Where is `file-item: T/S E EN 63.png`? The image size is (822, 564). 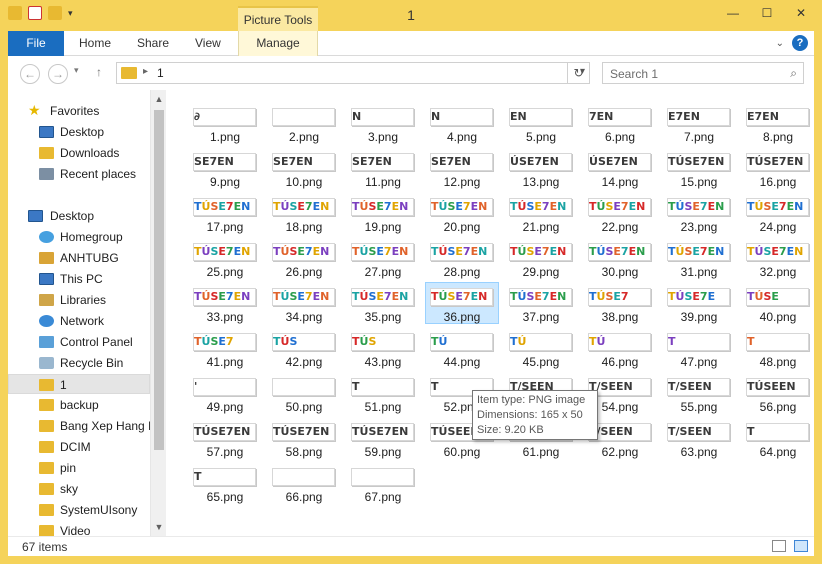
file-item: T/S E EN 63.png is located at coordinates (699, 435).